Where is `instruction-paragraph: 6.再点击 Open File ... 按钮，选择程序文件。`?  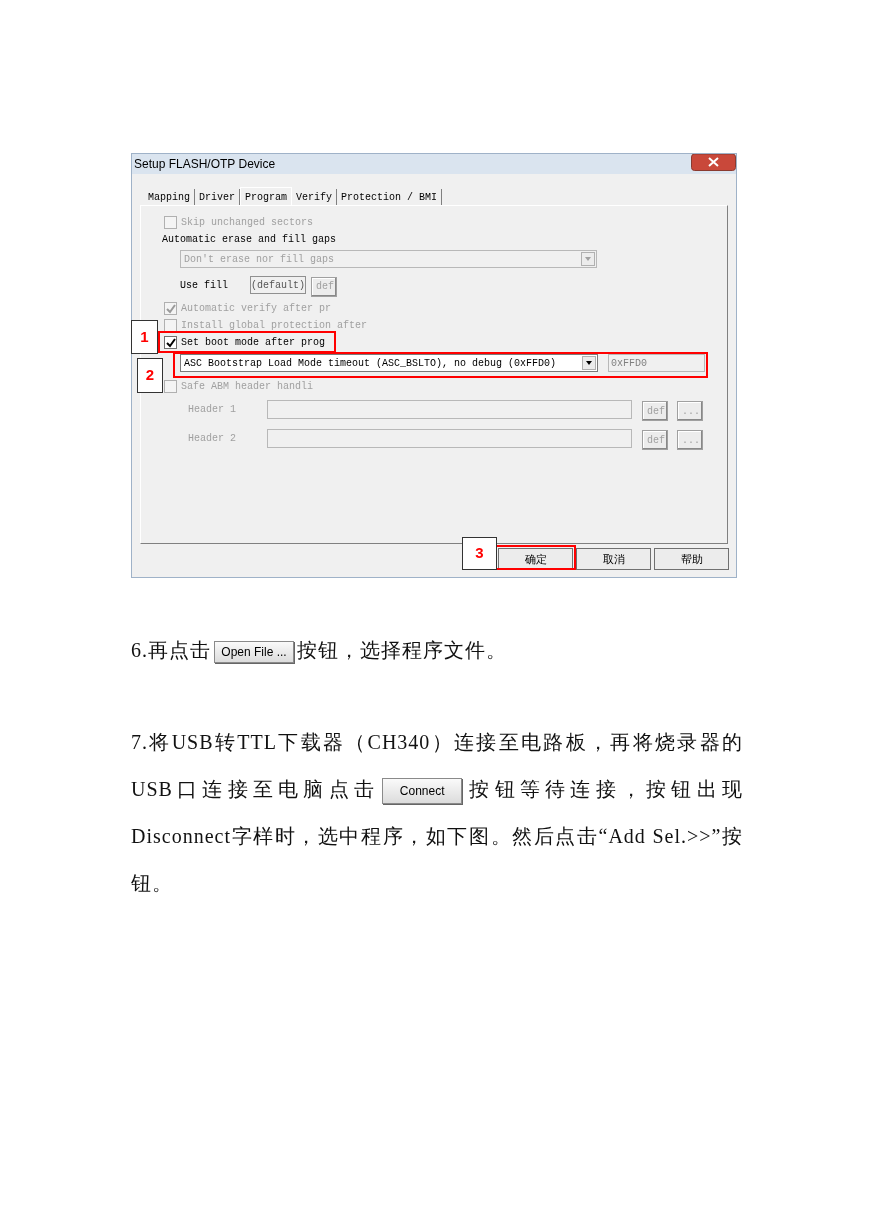
instruction-paragraph: 6.再点击 Open File ... 按钮，选择程序文件。 is located at coordinates (437, 650).